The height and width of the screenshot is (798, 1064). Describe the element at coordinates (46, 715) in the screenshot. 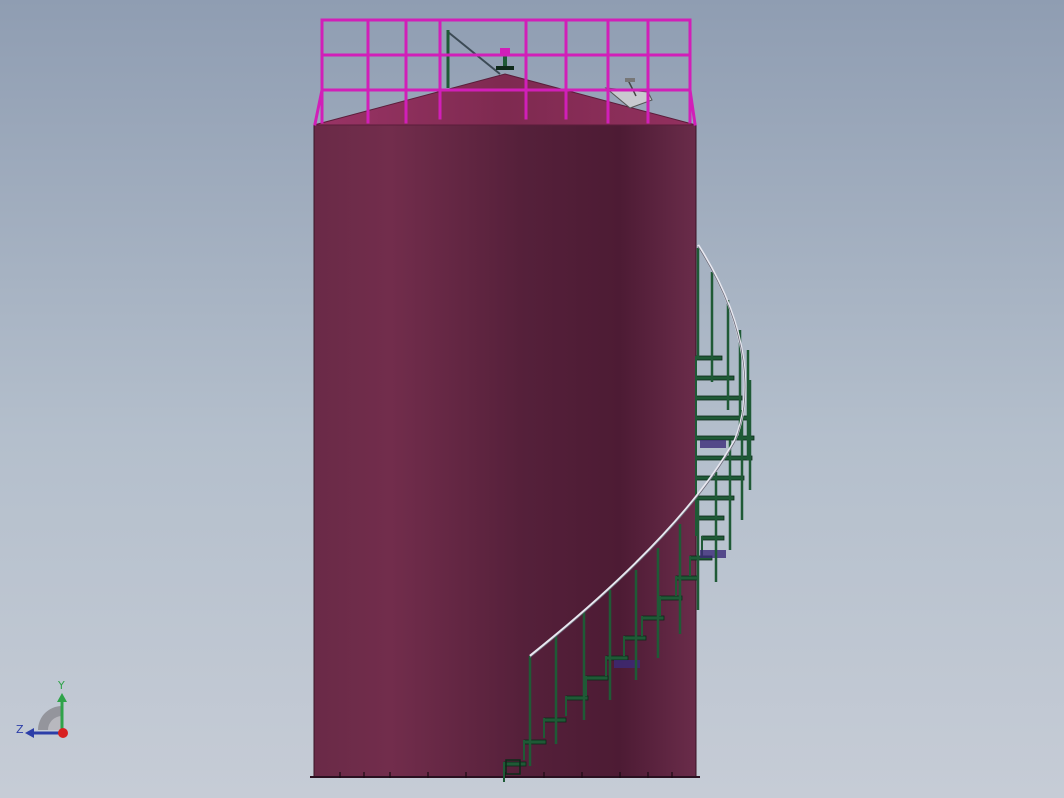

I see `view-orientation-triad` at that location.